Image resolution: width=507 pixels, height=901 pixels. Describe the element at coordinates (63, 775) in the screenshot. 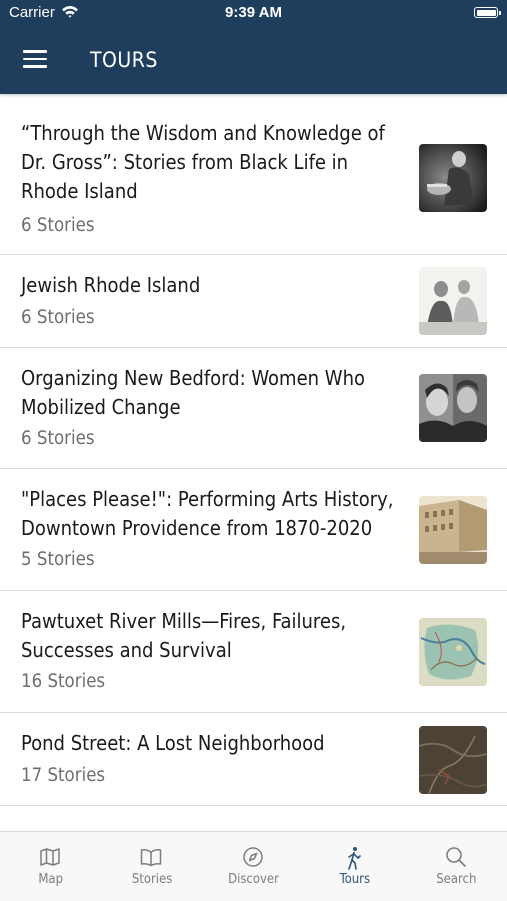

I see `tour-story-count: 17 Stories` at that location.